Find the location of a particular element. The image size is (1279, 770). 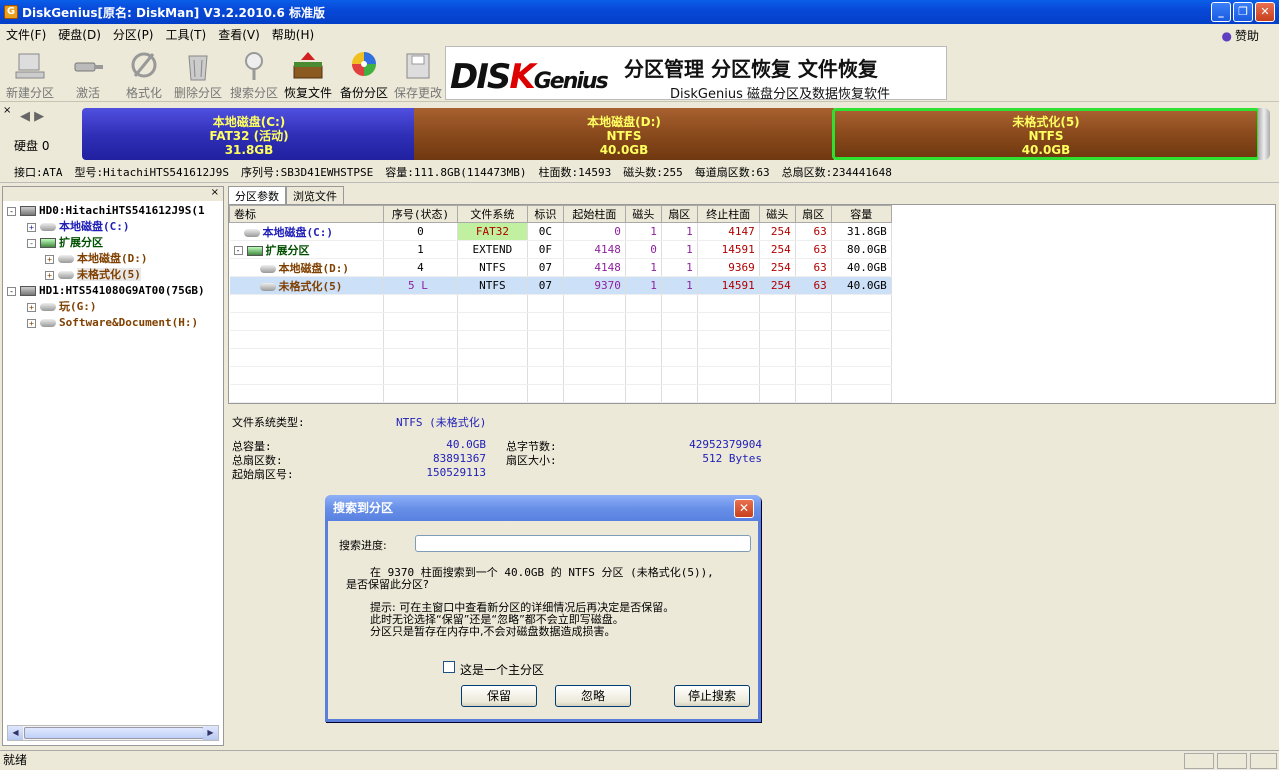

disk-nav-arrows: ◀ ▶ is located at coordinates (32, 116).